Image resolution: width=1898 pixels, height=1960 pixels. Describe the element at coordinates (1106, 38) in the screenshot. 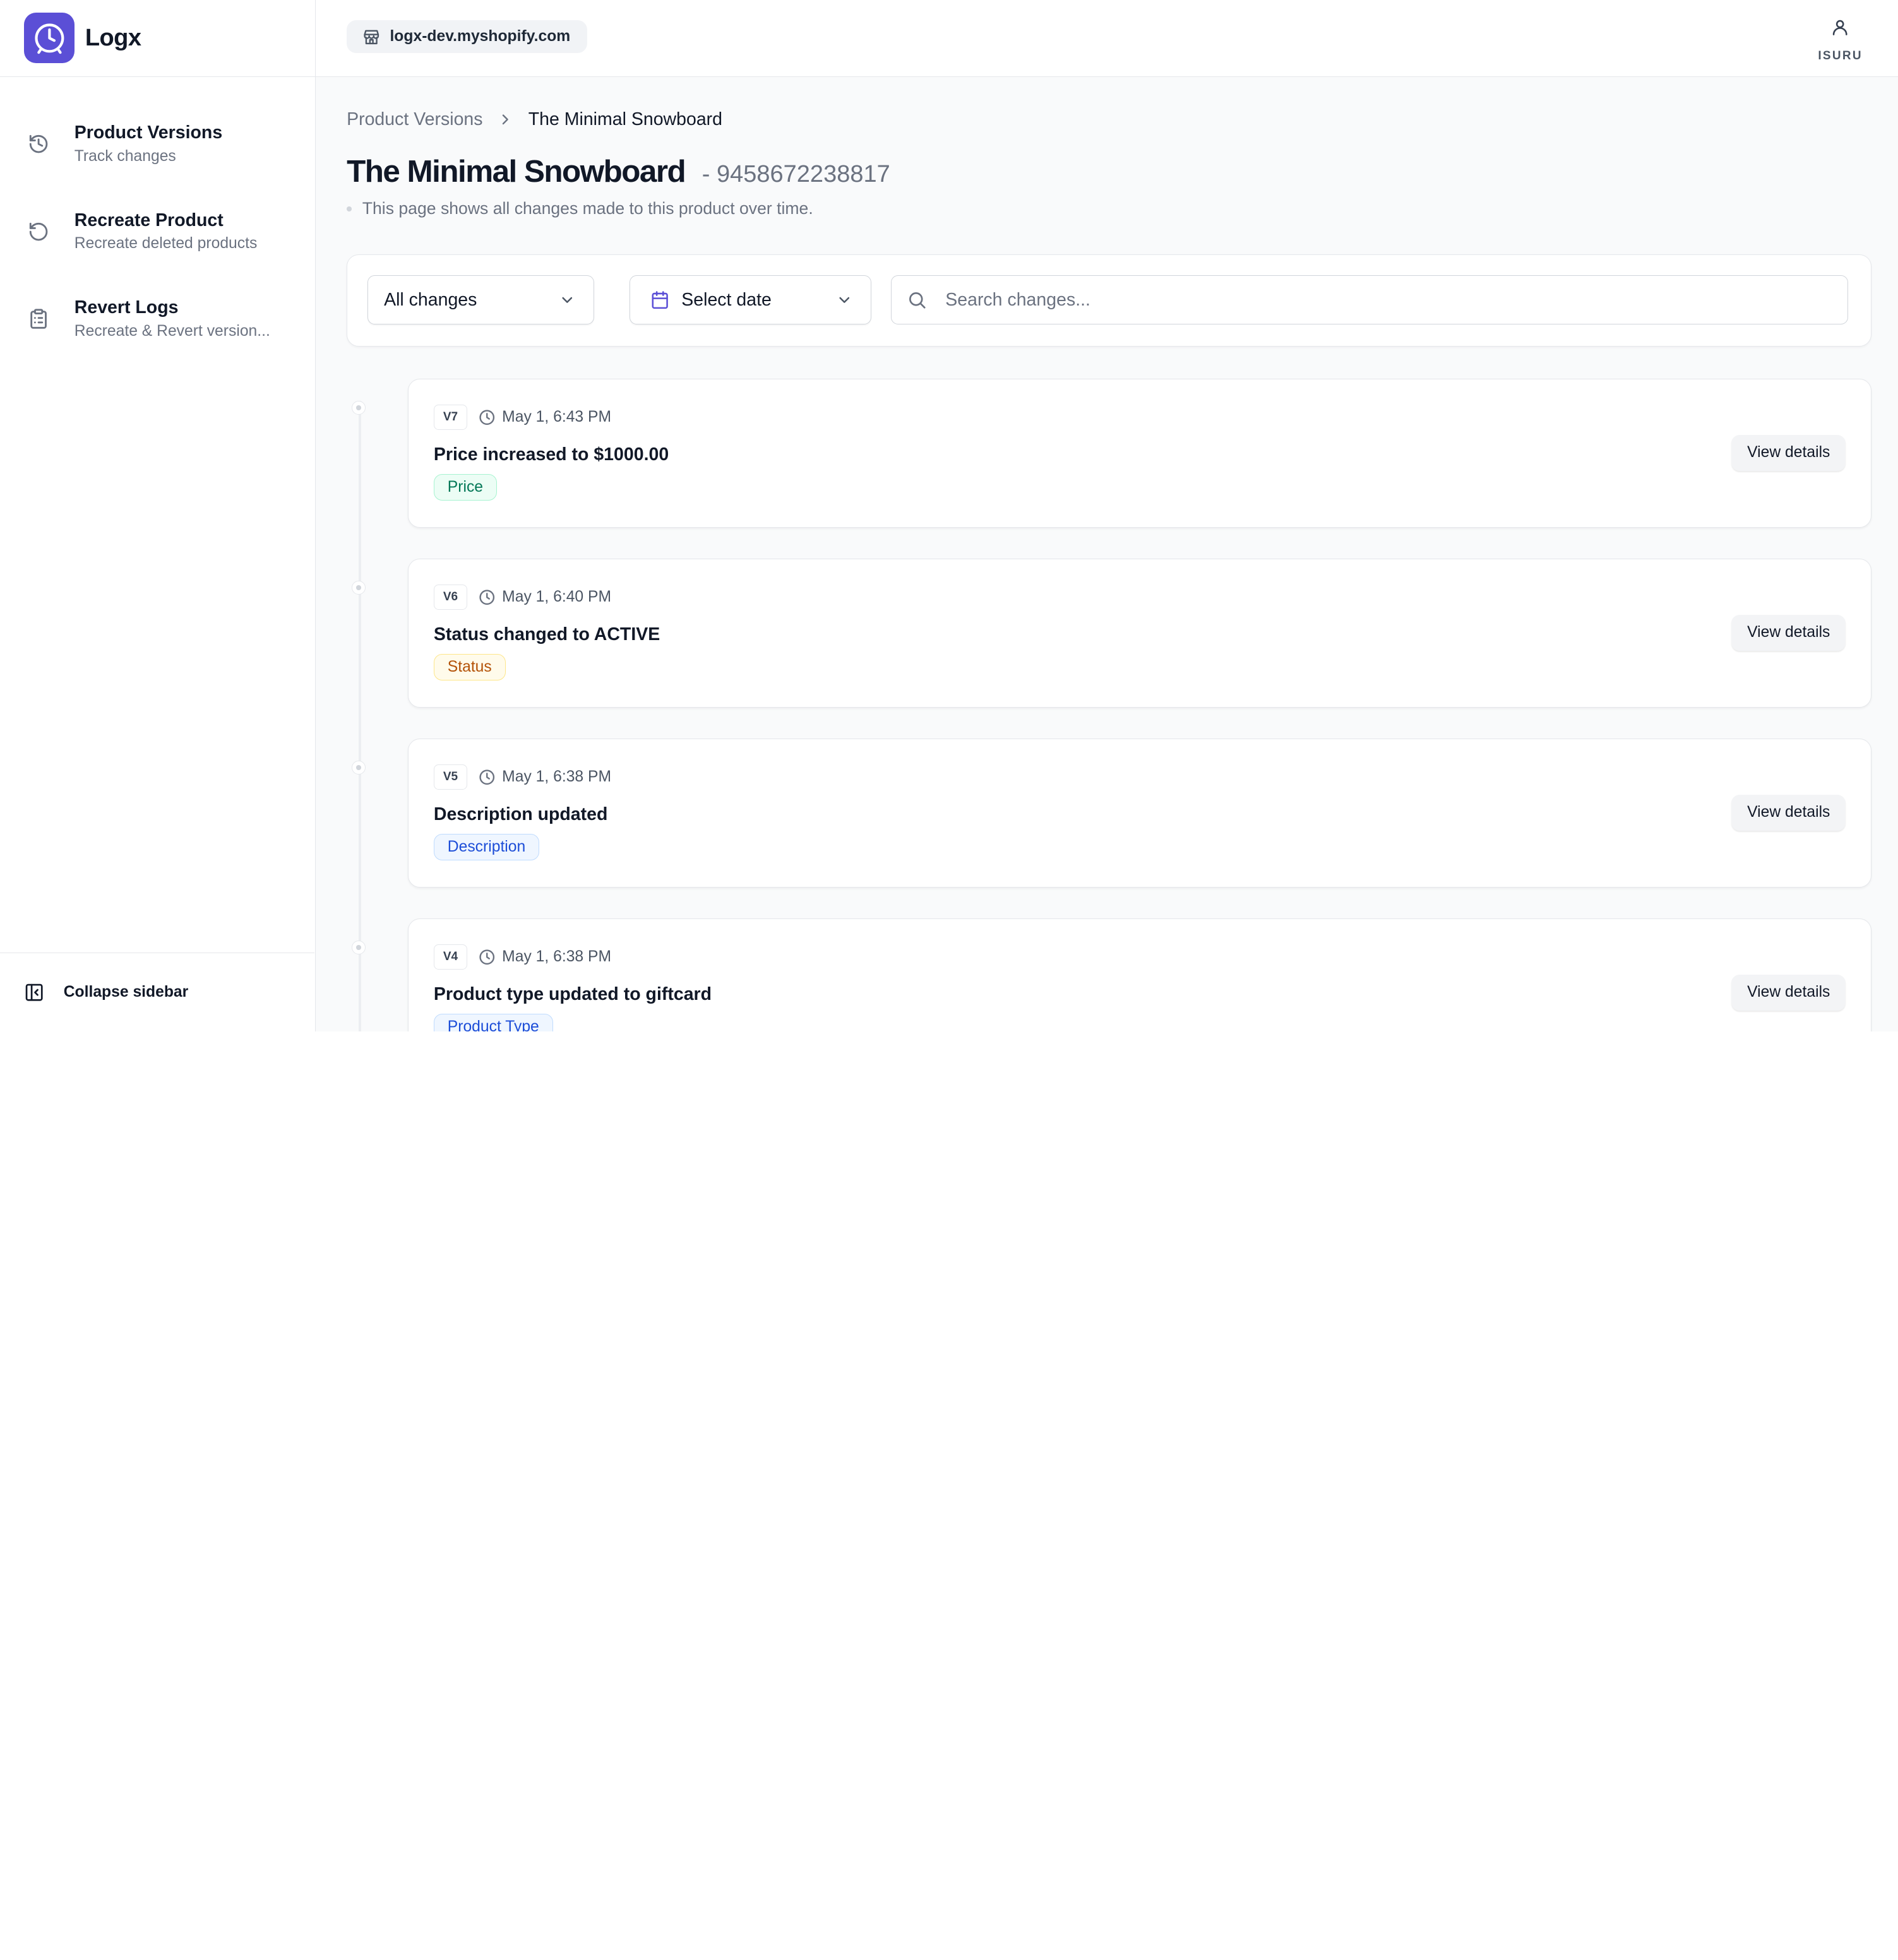

I see `topbar: logx-dev.myshopify.com ISURU` at that location.